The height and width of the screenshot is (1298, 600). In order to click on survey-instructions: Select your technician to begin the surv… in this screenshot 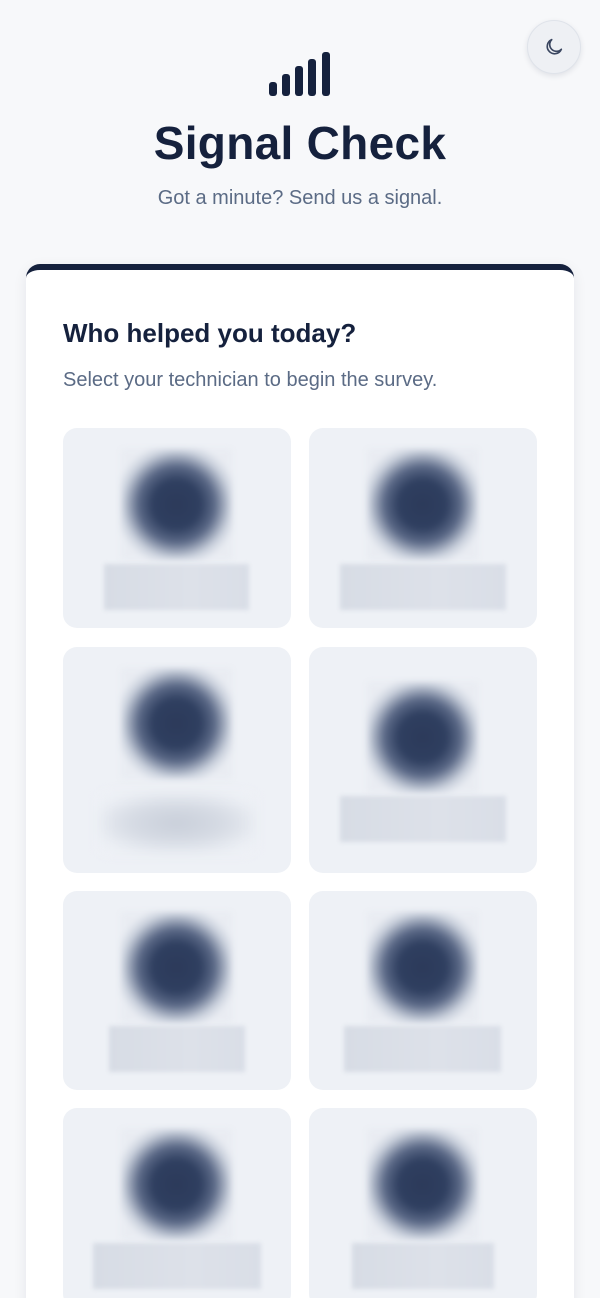, I will do `click(250, 380)`.